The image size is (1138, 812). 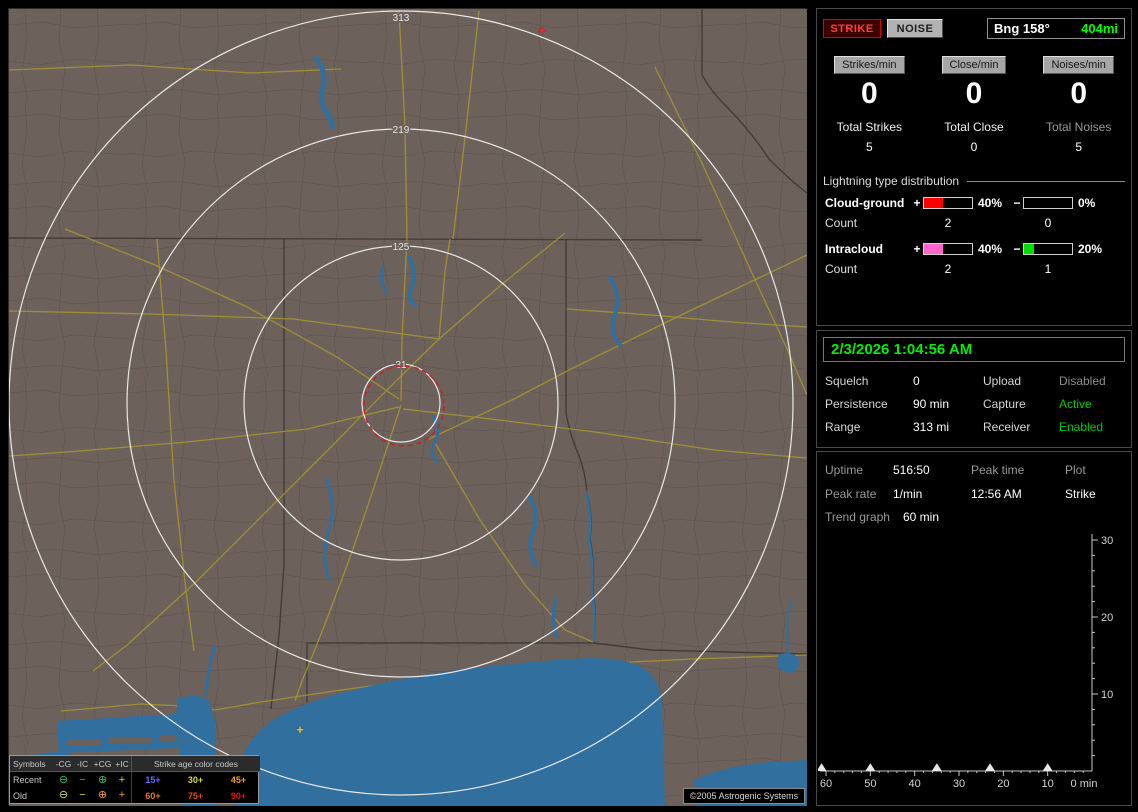 I want to click on intracloud-row: Intracloud + 40% − 20%, so click(x=974, y=248).